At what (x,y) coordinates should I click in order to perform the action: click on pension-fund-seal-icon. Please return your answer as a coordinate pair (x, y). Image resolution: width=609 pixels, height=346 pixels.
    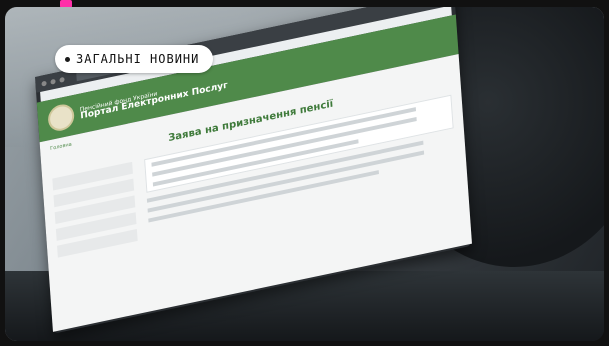
    Looking at the image, I should click on (61, 118).